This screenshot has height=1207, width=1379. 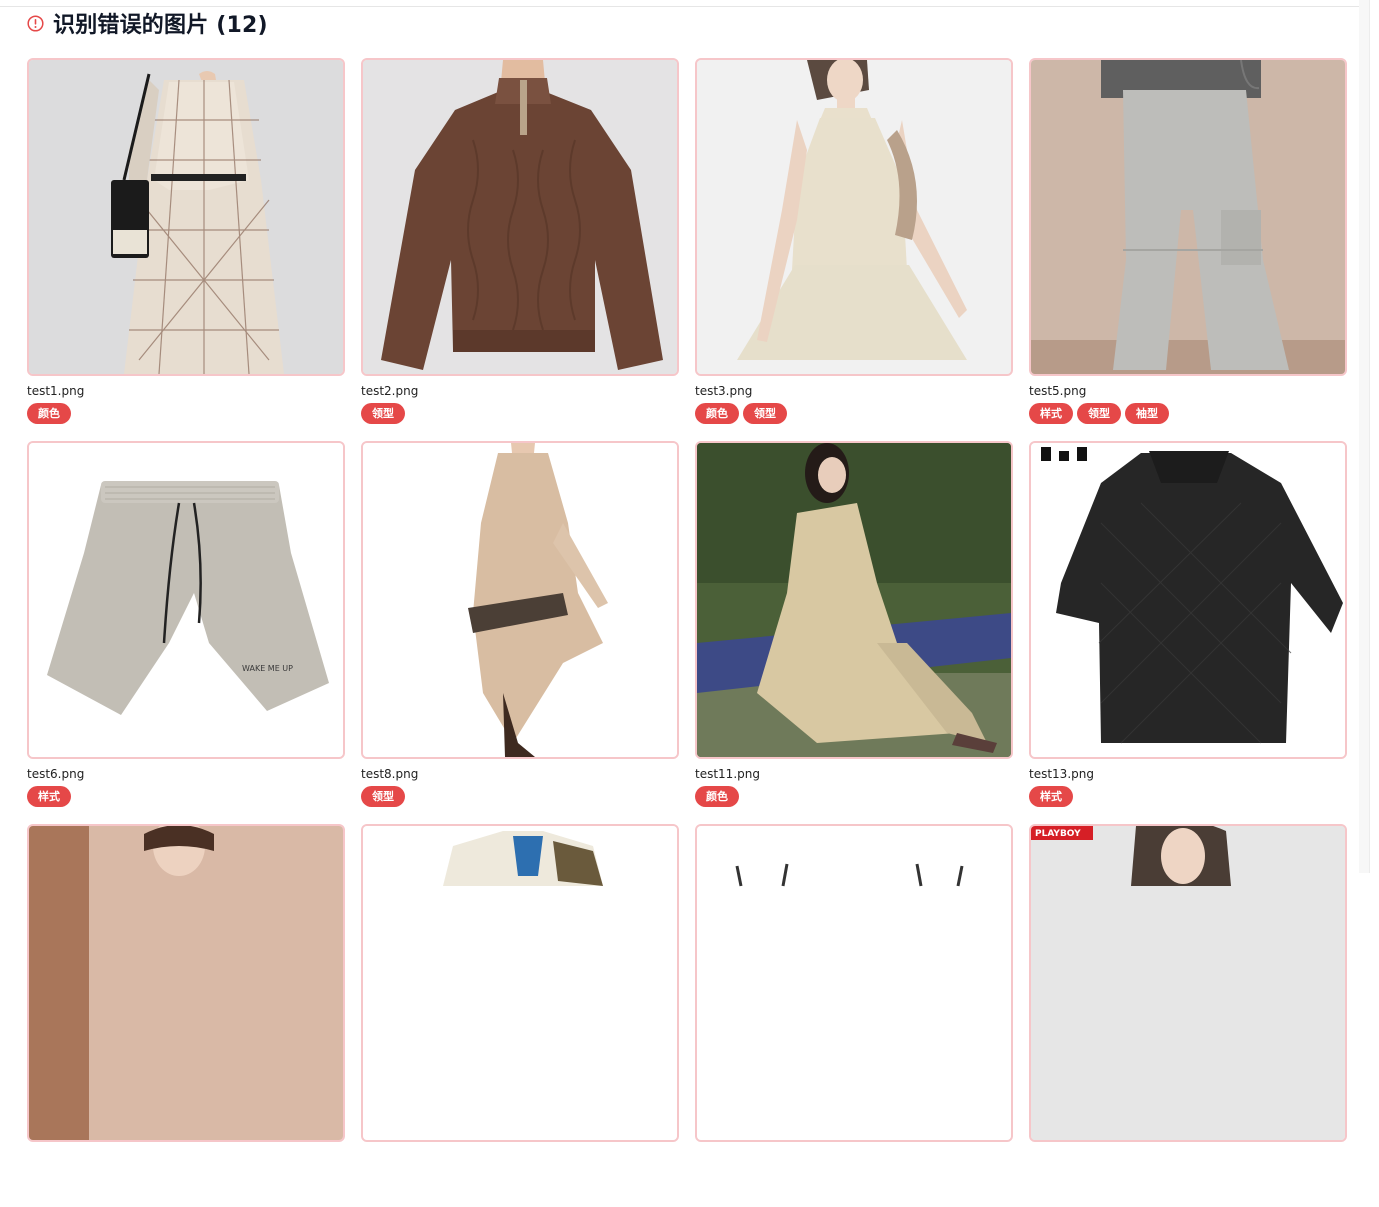 I want to click on grey-cargo-pants-photo, so click(x=1188, y=217).